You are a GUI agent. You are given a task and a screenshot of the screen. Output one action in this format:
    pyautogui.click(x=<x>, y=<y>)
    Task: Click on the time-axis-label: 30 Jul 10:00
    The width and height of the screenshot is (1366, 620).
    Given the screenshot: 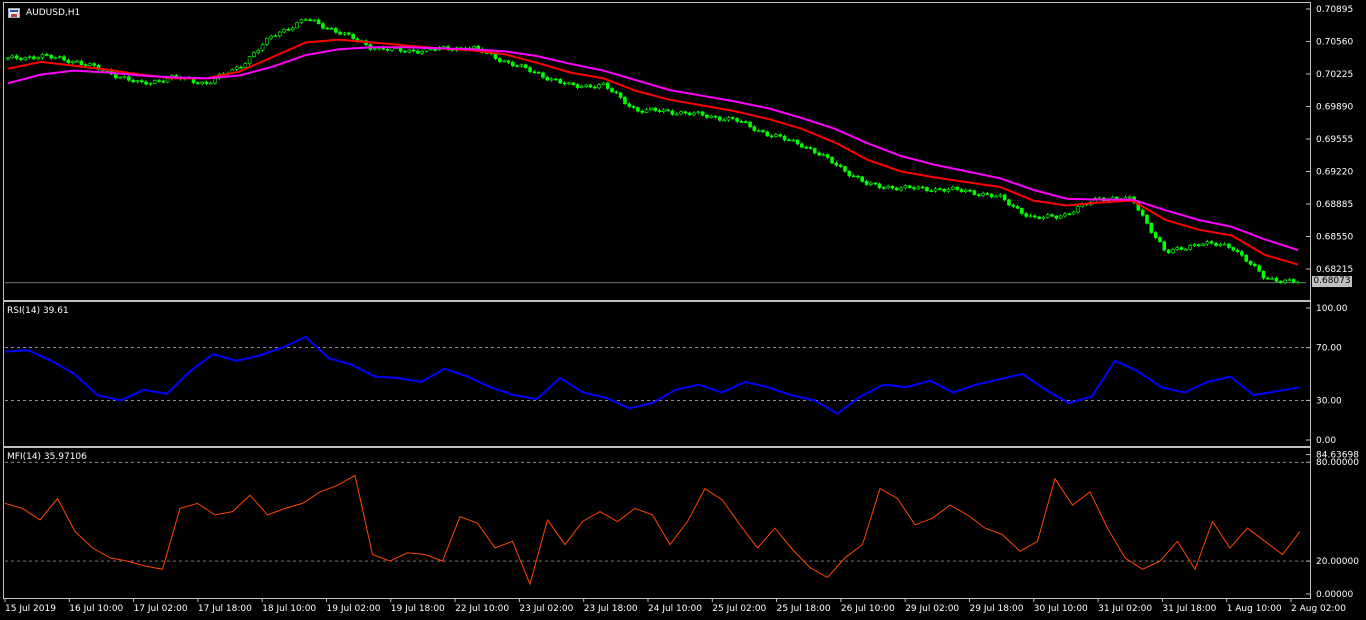 What is the action you would take?
    pyautogui.click(x=1061, y=609)
    